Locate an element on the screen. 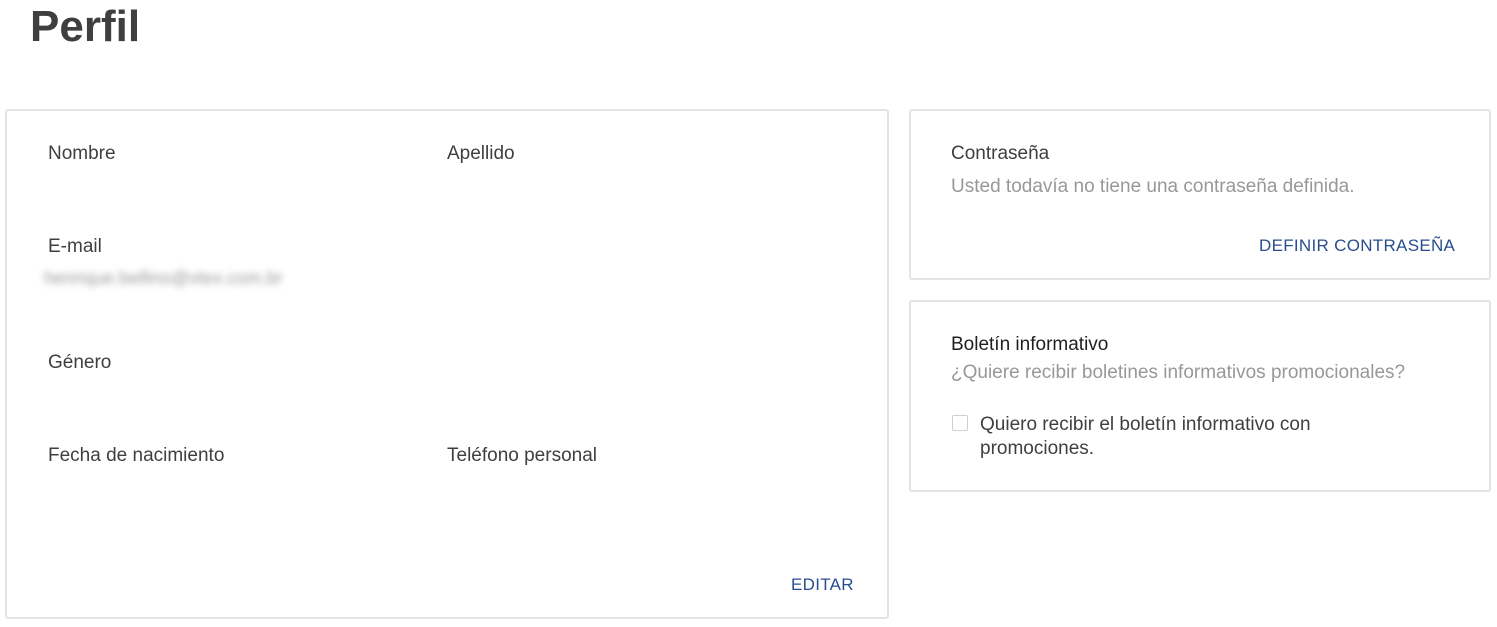 The image size is (1497, 627). edit-button: EDITAR is located at coordinates (822, 585).